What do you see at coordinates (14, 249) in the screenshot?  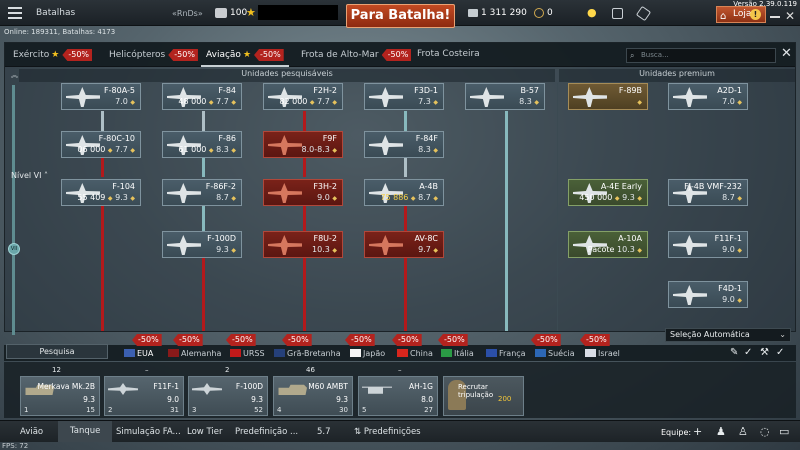 I see `rank-scroll-knob: VII` at bounding box center [14, 249].